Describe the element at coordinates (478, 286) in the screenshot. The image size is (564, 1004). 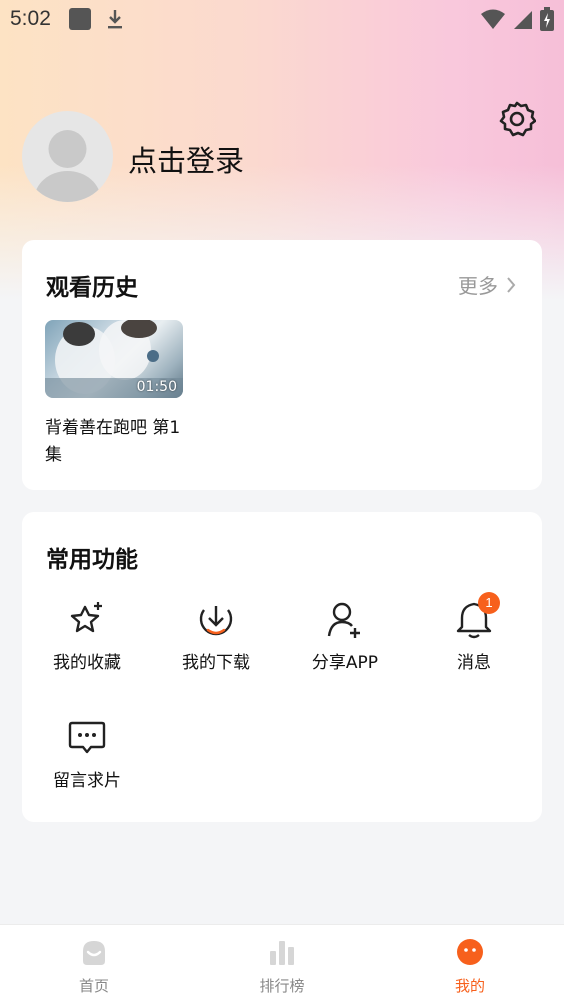
I see `more-label: 更多` at that location.